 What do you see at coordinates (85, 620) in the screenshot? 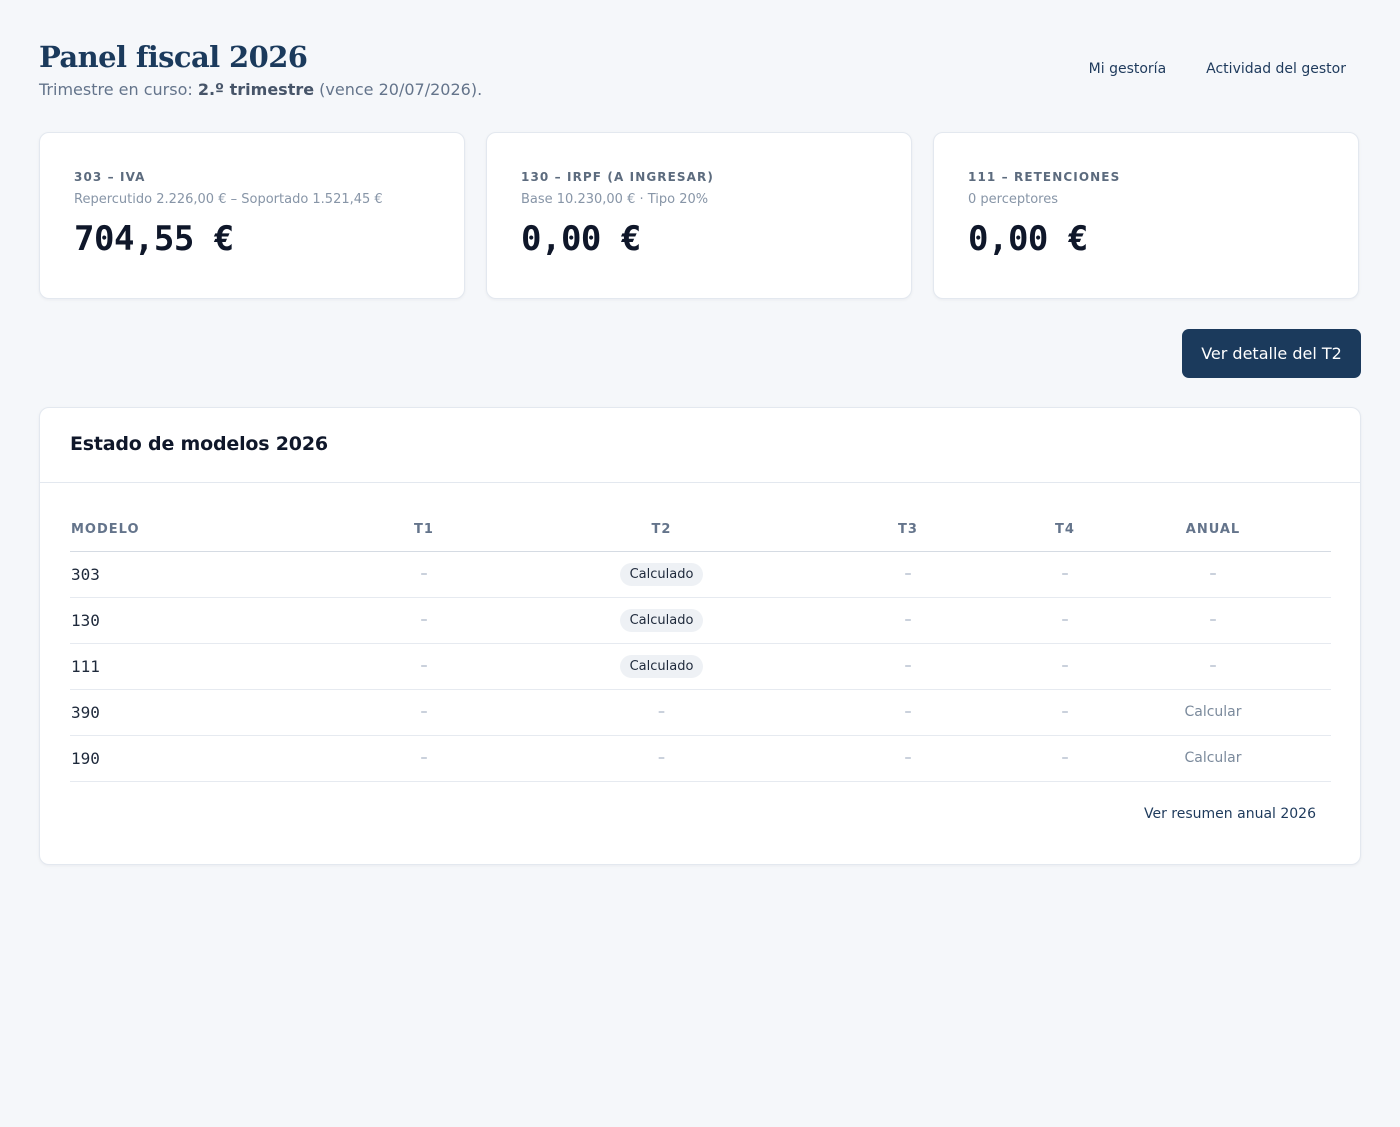
I see `model-code: 130` at bounding box center [85, 620].